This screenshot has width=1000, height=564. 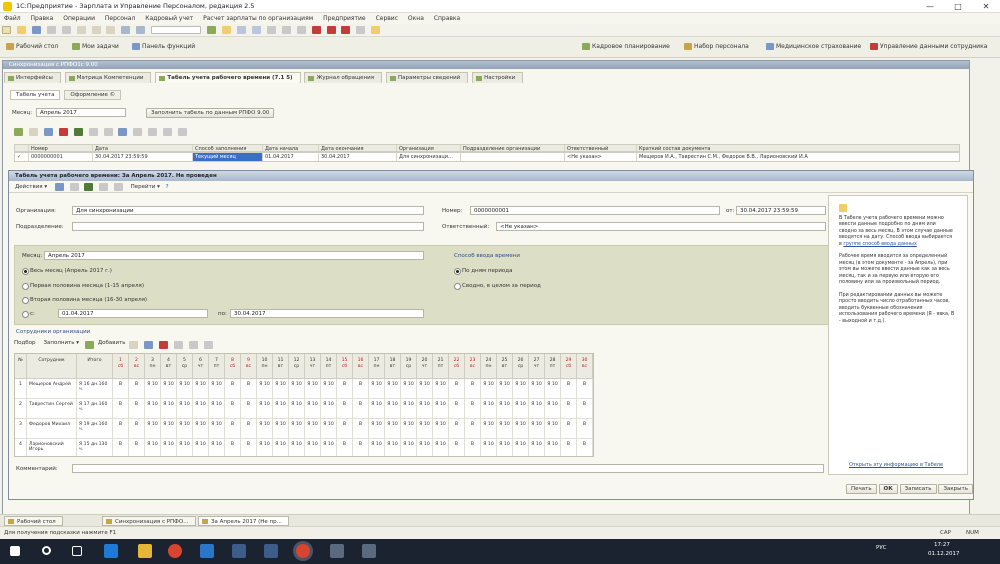 I want to click on grid-row-number: 1, so click(x=21, y=389).